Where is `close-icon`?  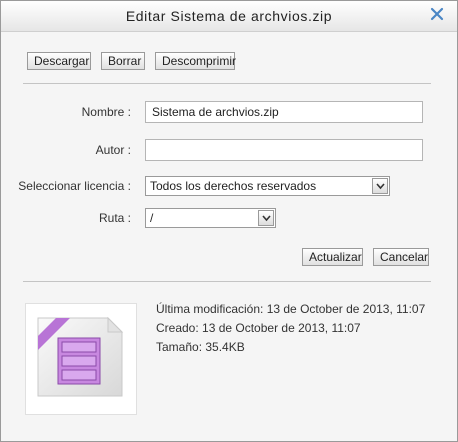
close-icon is located at coordinates (437, 14).